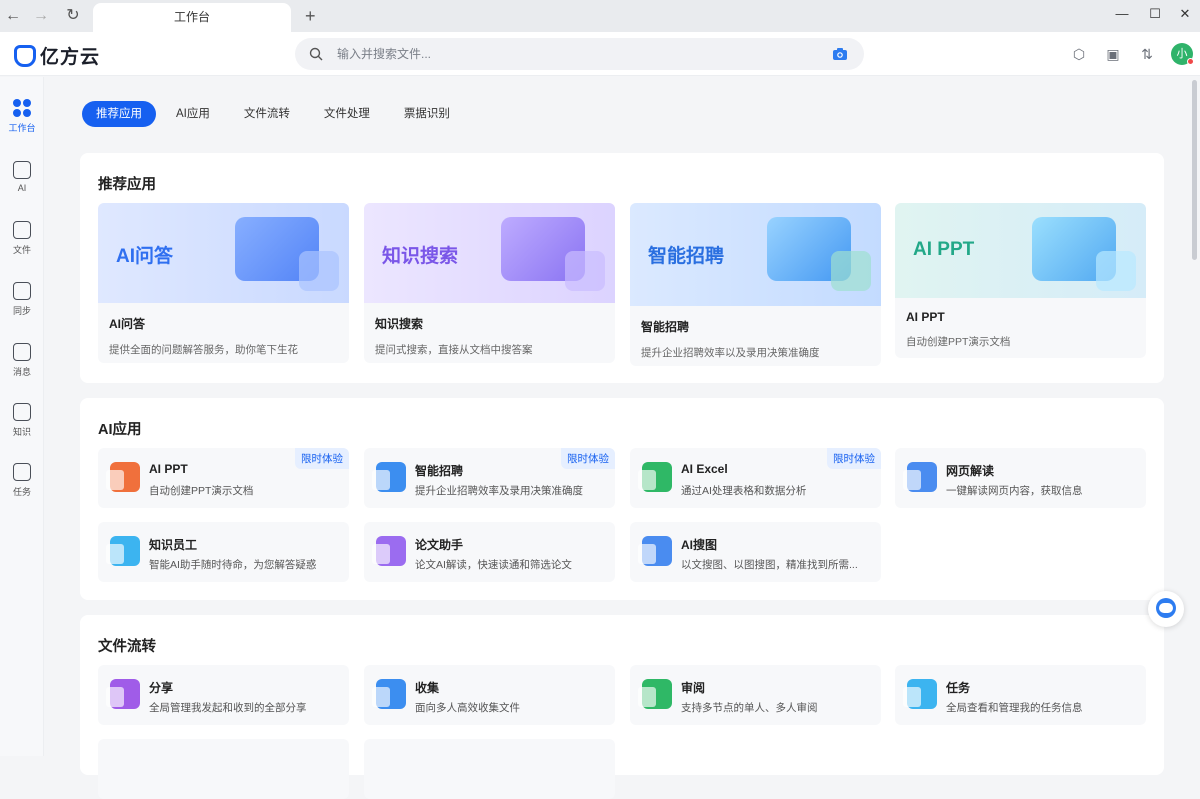 The width and height of the screenshot is (1200, 799). Describe the element at coordinates (22, 177) in the screenshot. I see `sidebar-item-ai: AI` at that location.